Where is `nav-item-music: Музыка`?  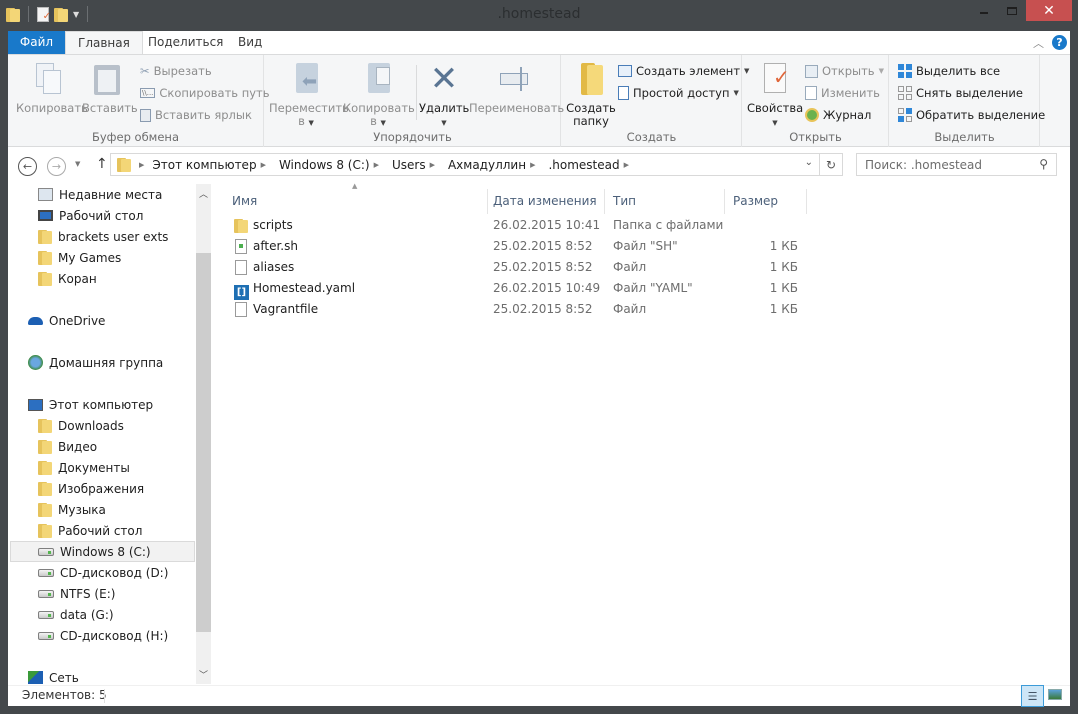 nav-item-music: Музыка is located at coordinates (72, 509).